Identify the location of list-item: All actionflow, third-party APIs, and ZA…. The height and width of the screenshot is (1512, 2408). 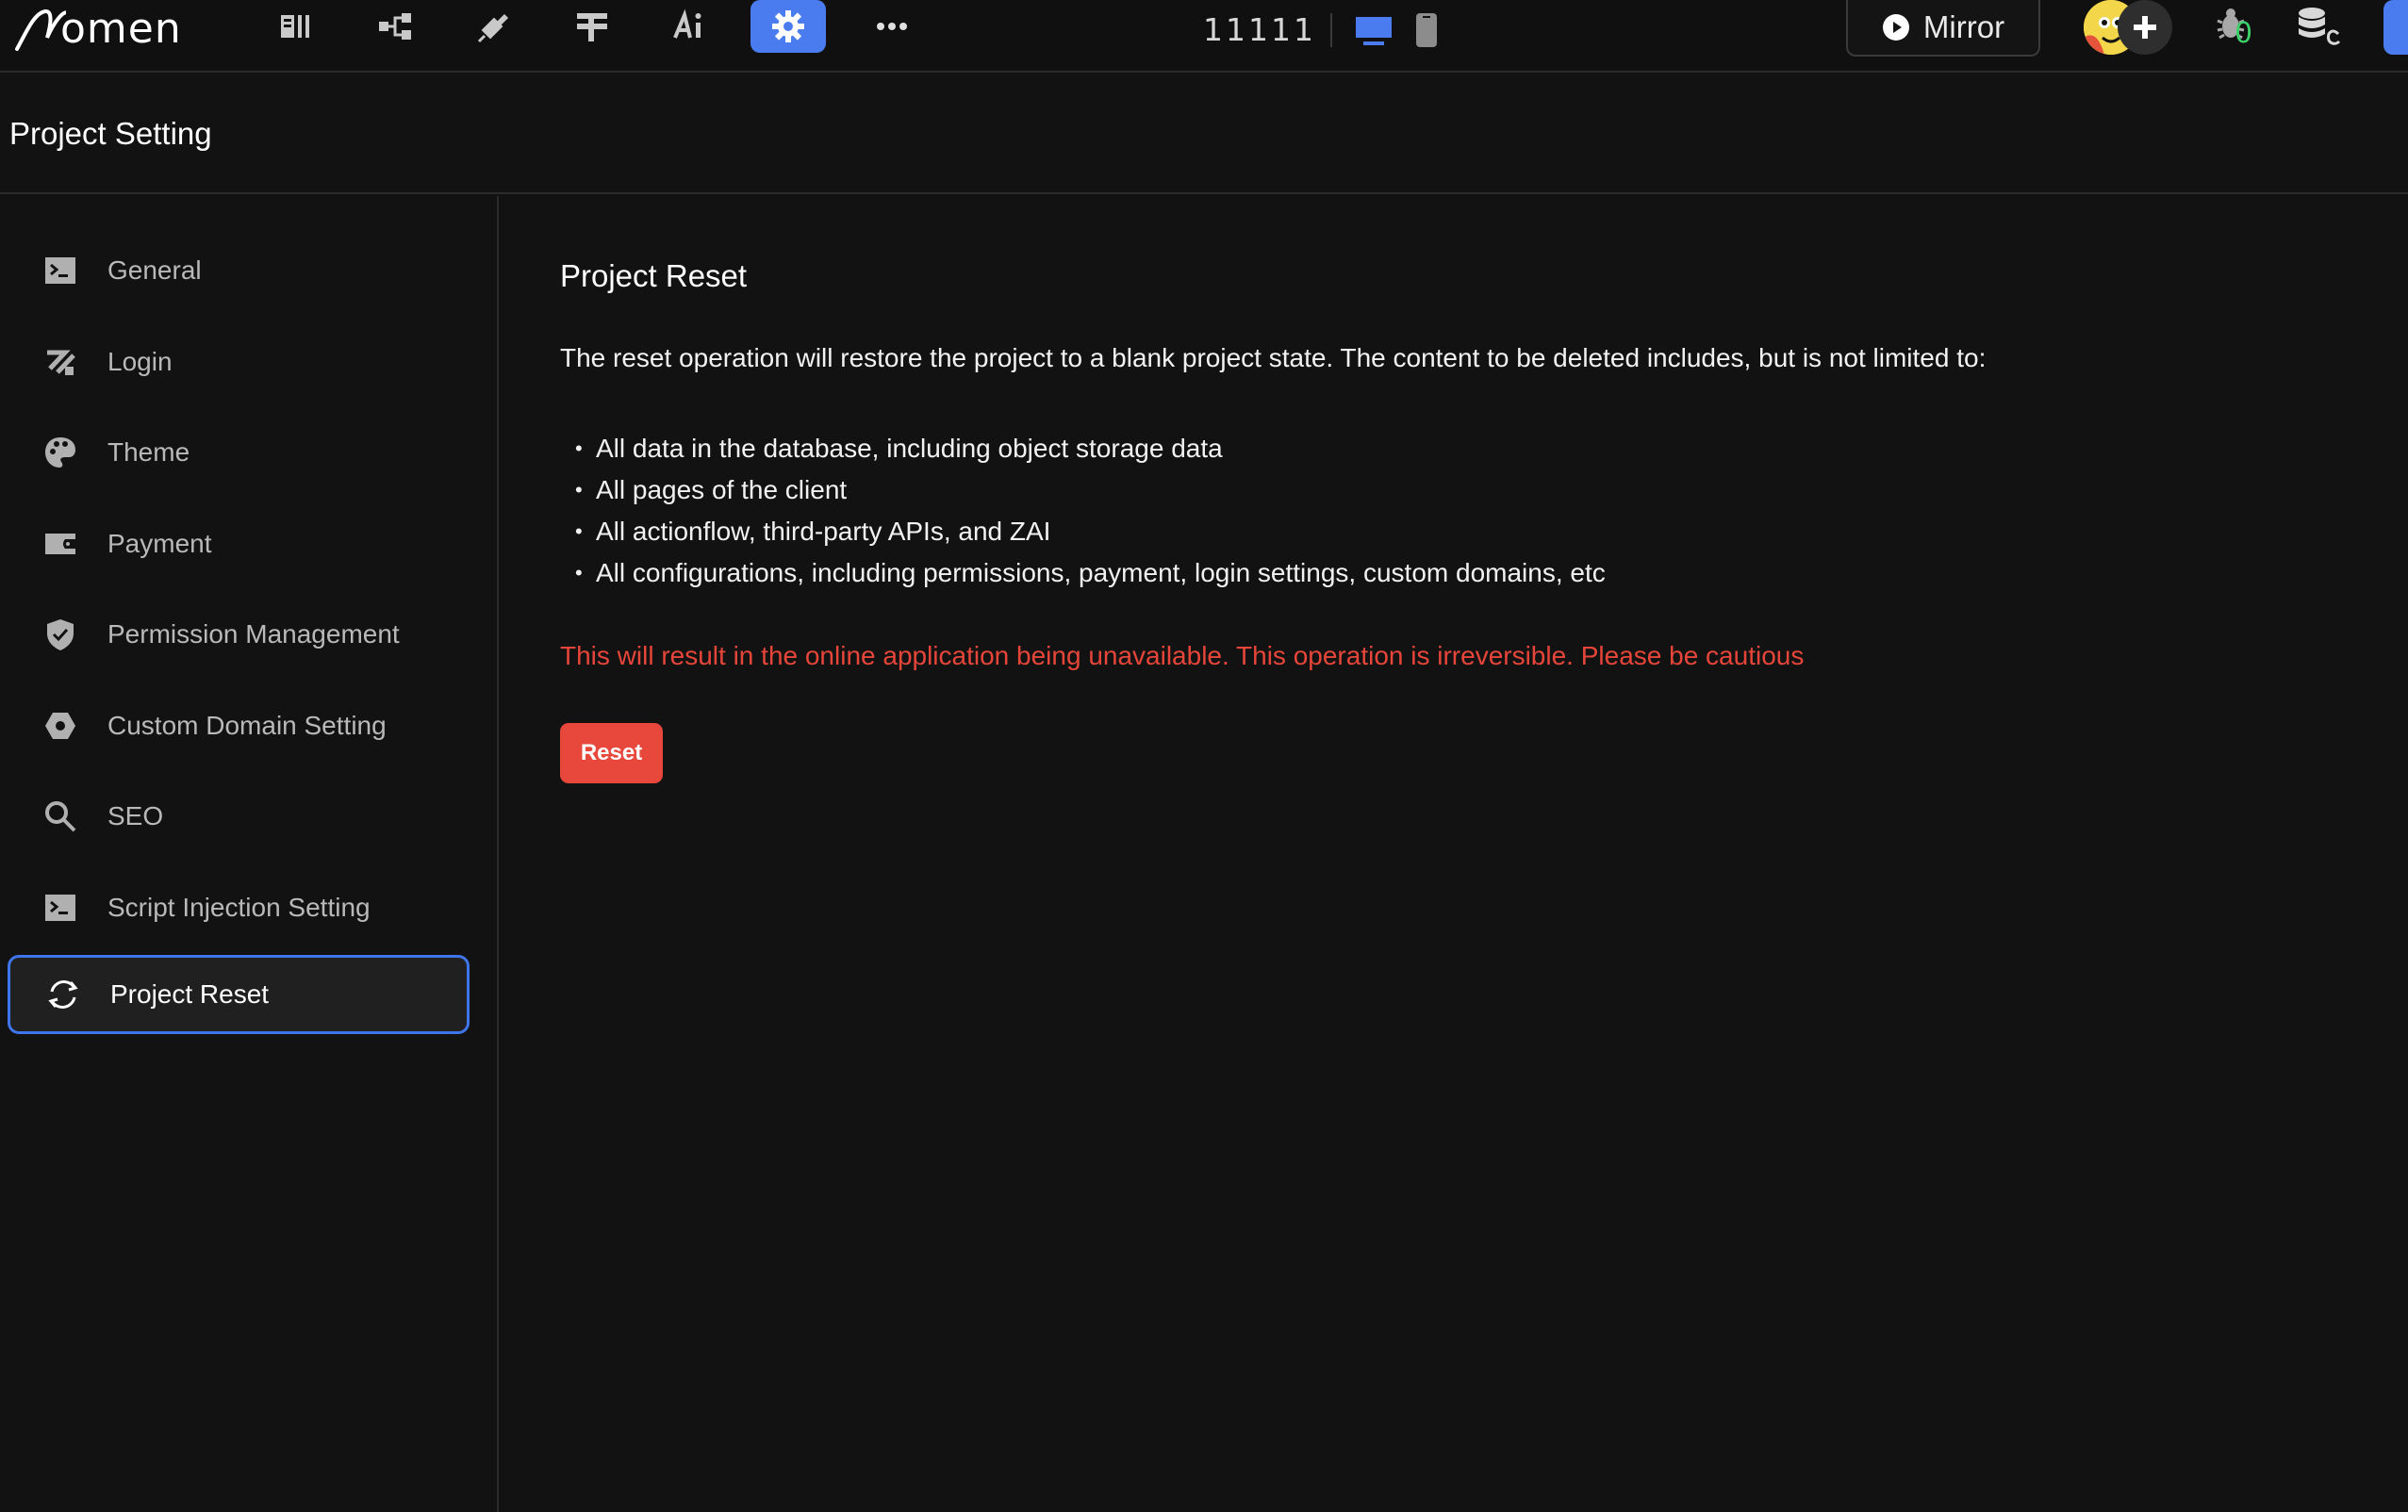
(1090, 532).